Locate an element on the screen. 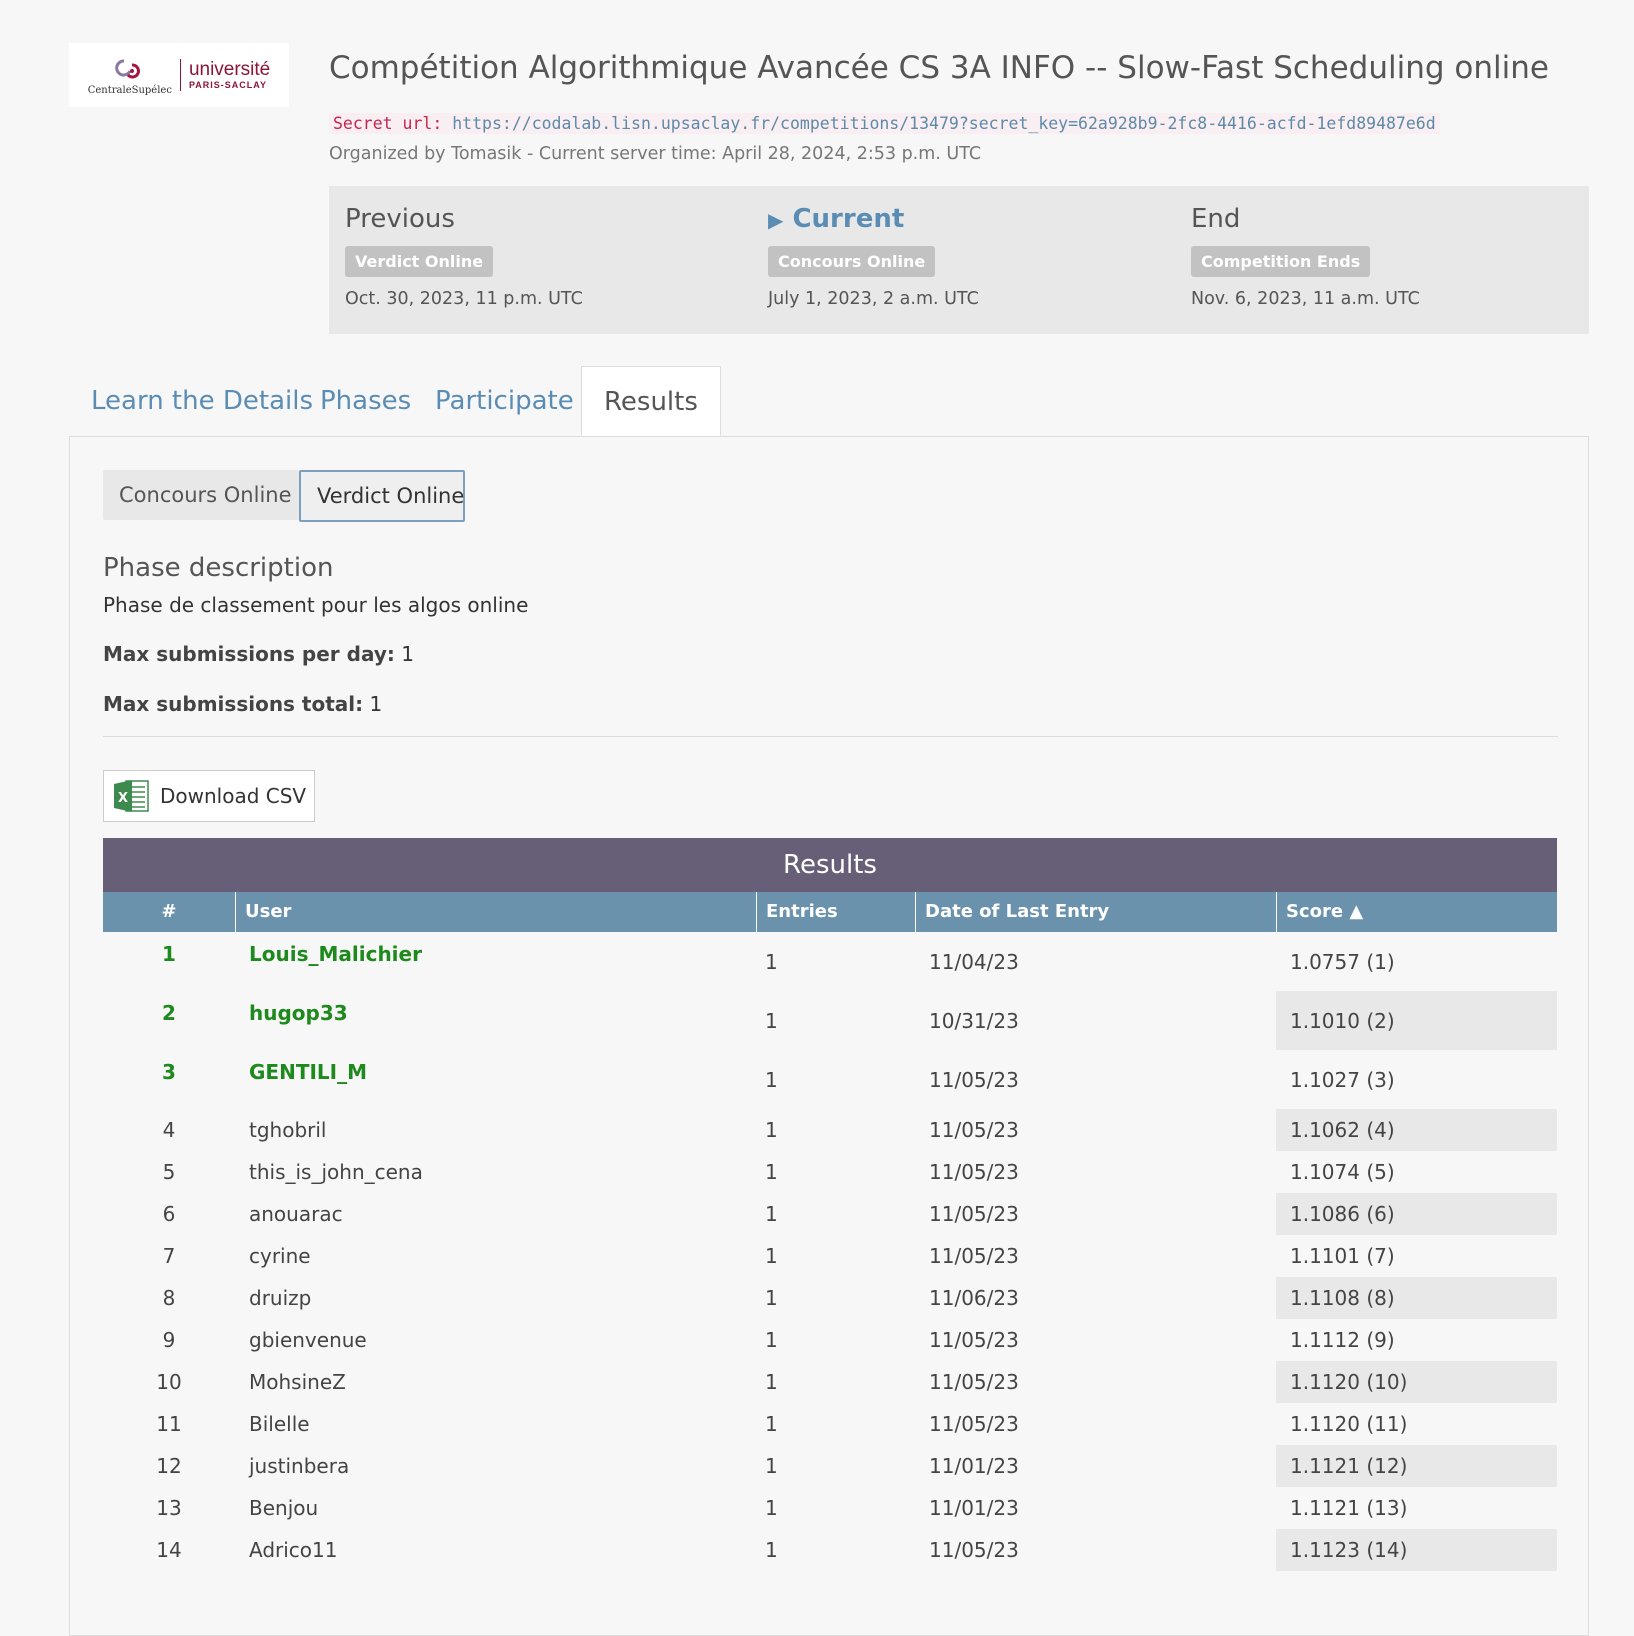 The width and height of the screenshot is (1634, 1636). max-total-value: 1 is located at coordinates (376, 704).